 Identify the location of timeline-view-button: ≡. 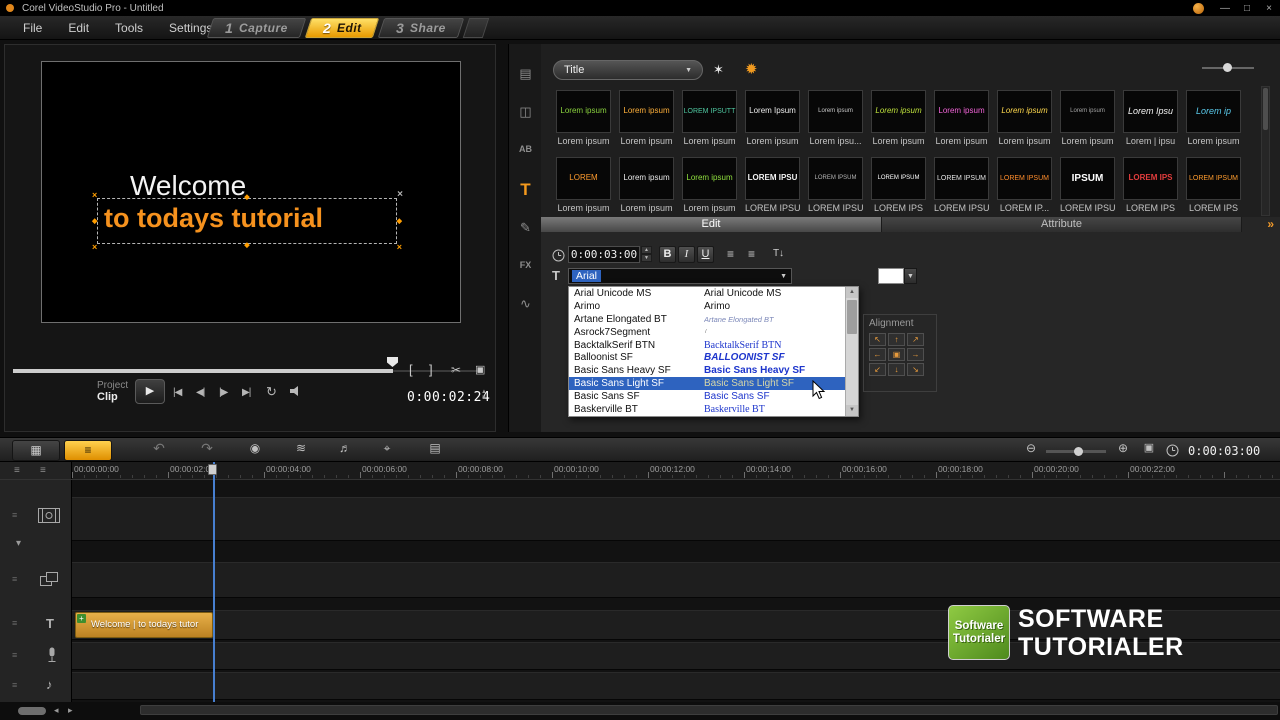
(88, 450).